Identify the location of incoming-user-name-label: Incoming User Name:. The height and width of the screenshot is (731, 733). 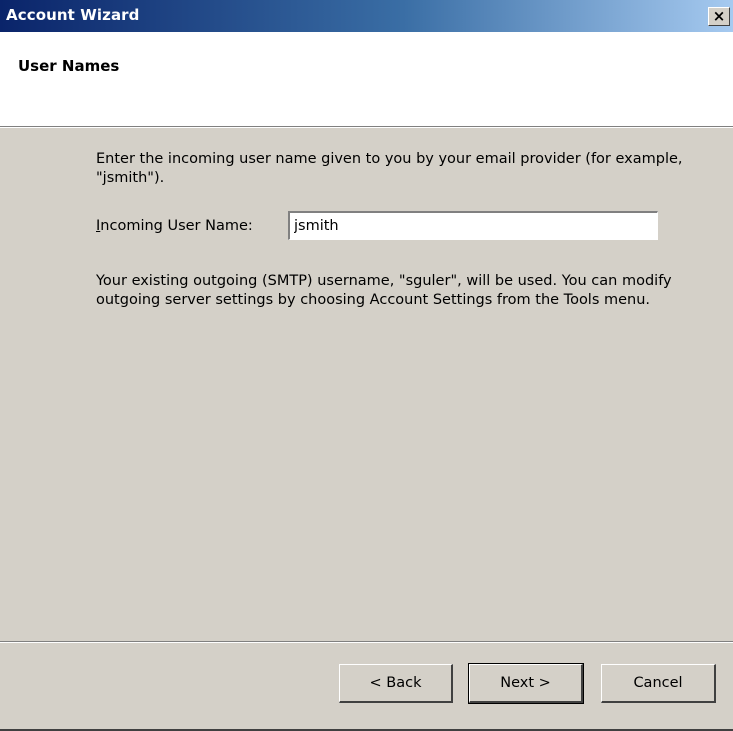
(174, 226).